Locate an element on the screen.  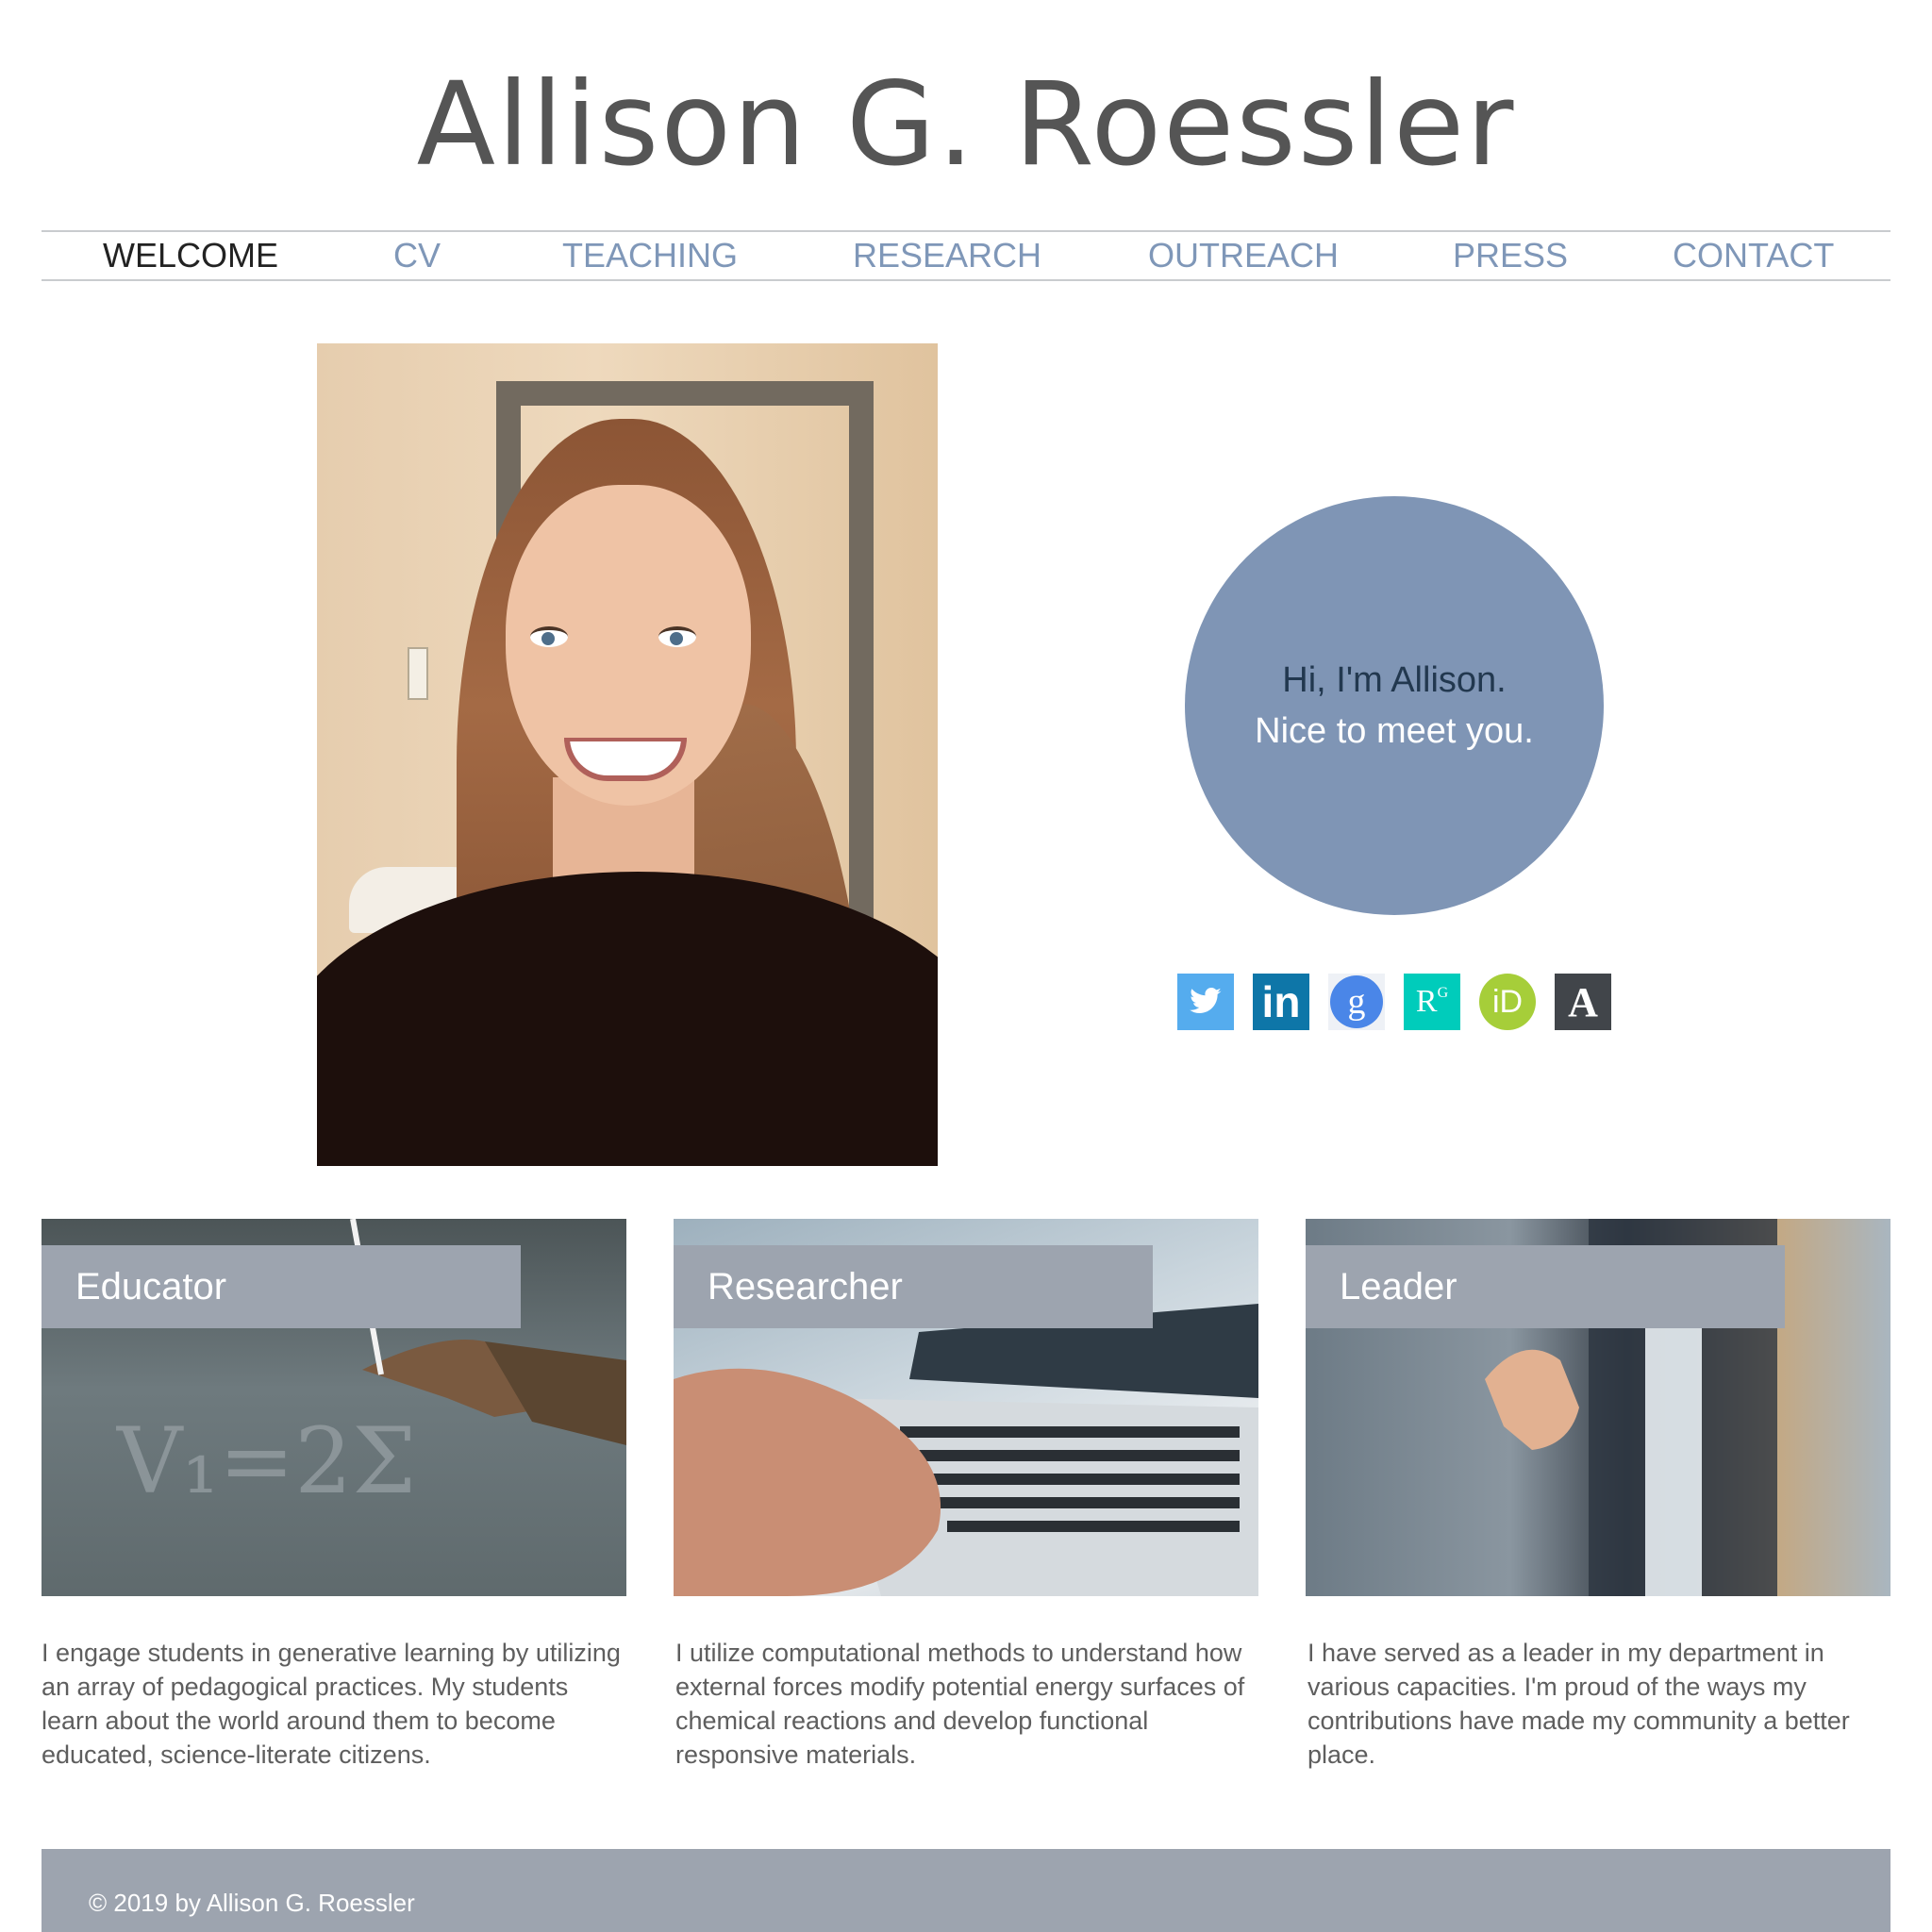
profile-photo is located at coordinates (627, 754).